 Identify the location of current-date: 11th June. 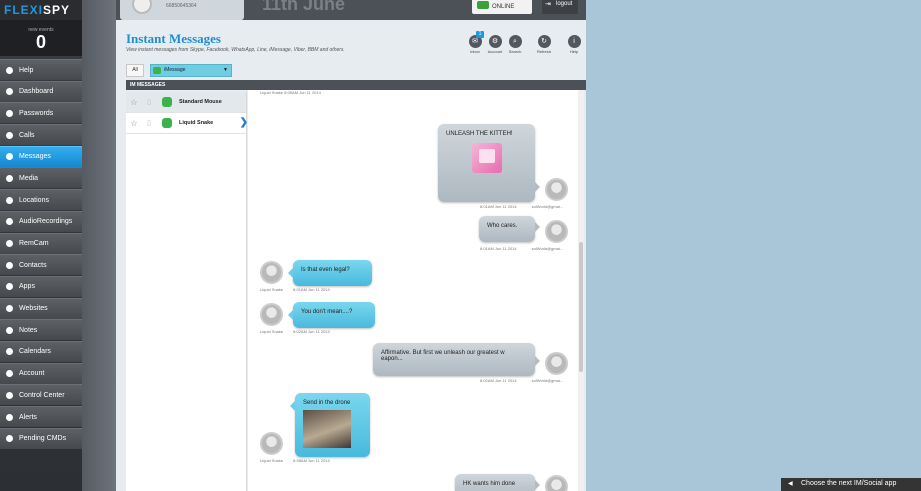
(304, 7).